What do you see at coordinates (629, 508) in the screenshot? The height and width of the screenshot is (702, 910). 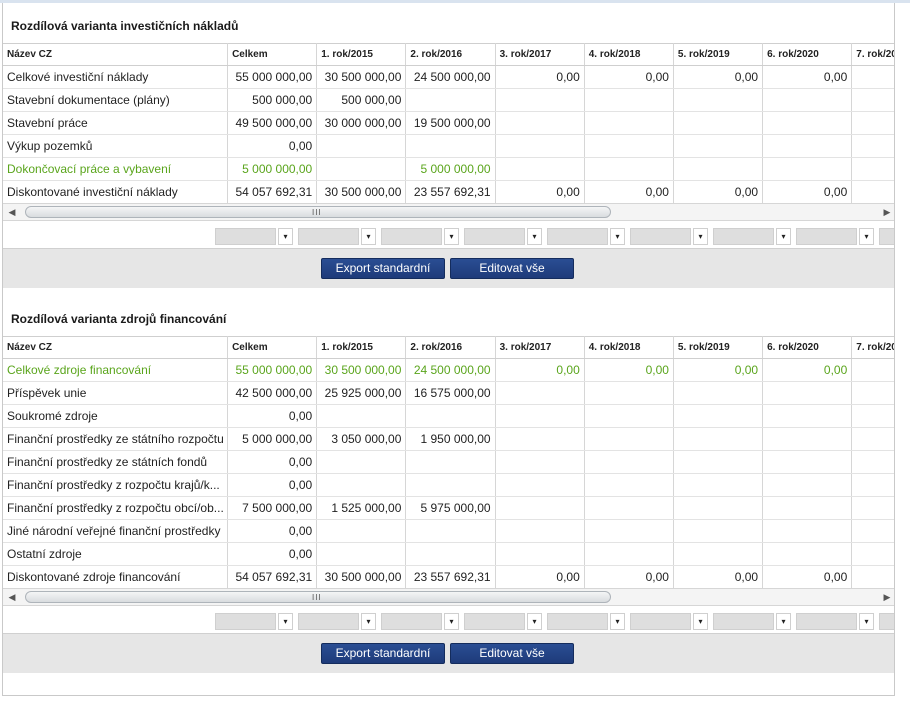 I see `value-cell` at bounding box center [629, 508].